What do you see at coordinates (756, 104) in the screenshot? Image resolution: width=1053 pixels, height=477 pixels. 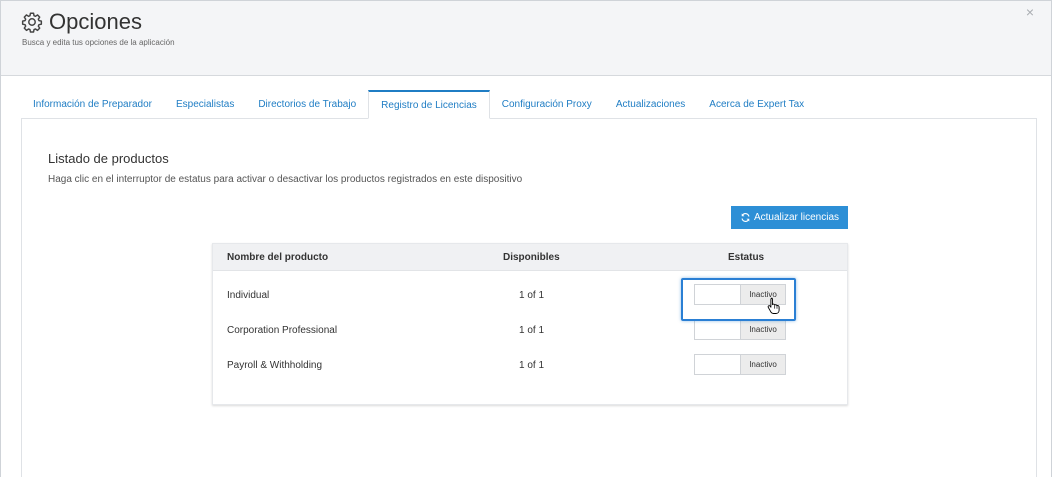 I see `tab-acerca-expert-tax: Acerca de Expert Tax` at bounding box center [756, 104].